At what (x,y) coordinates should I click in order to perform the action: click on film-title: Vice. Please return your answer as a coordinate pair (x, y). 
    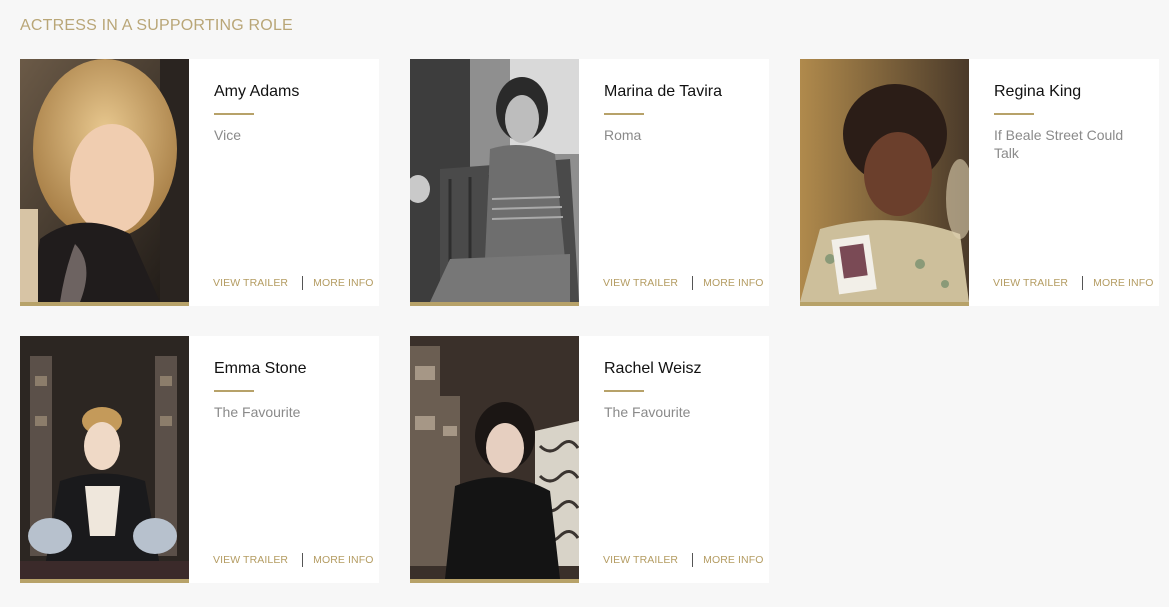
    Looking at the image, I should click on (227, 135).